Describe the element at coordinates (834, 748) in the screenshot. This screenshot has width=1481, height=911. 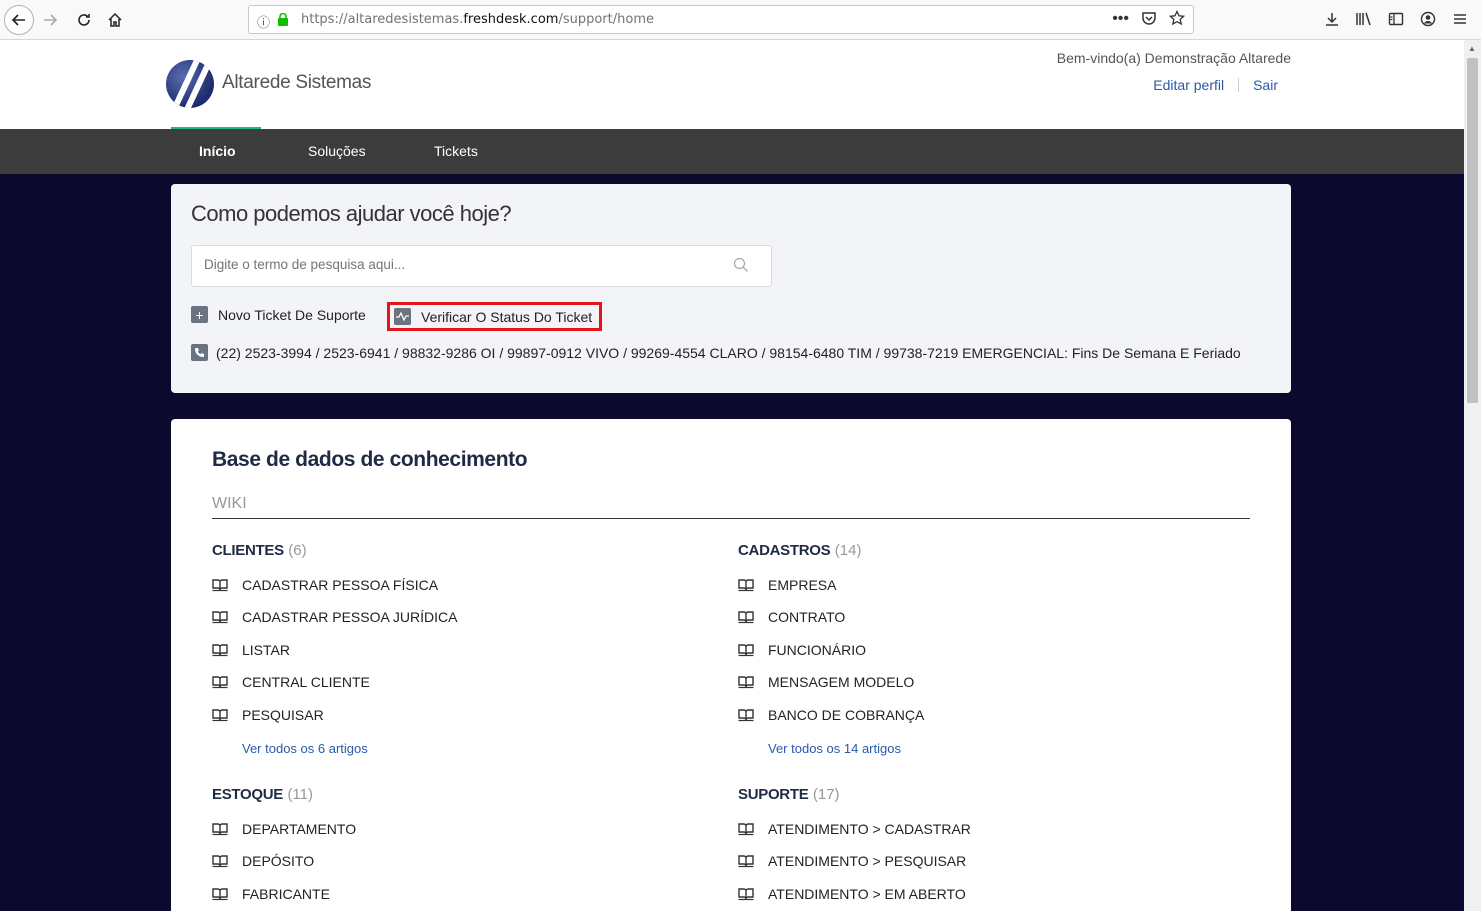
I see `view-all-link: Ver todos os 14 artigos` at that location.